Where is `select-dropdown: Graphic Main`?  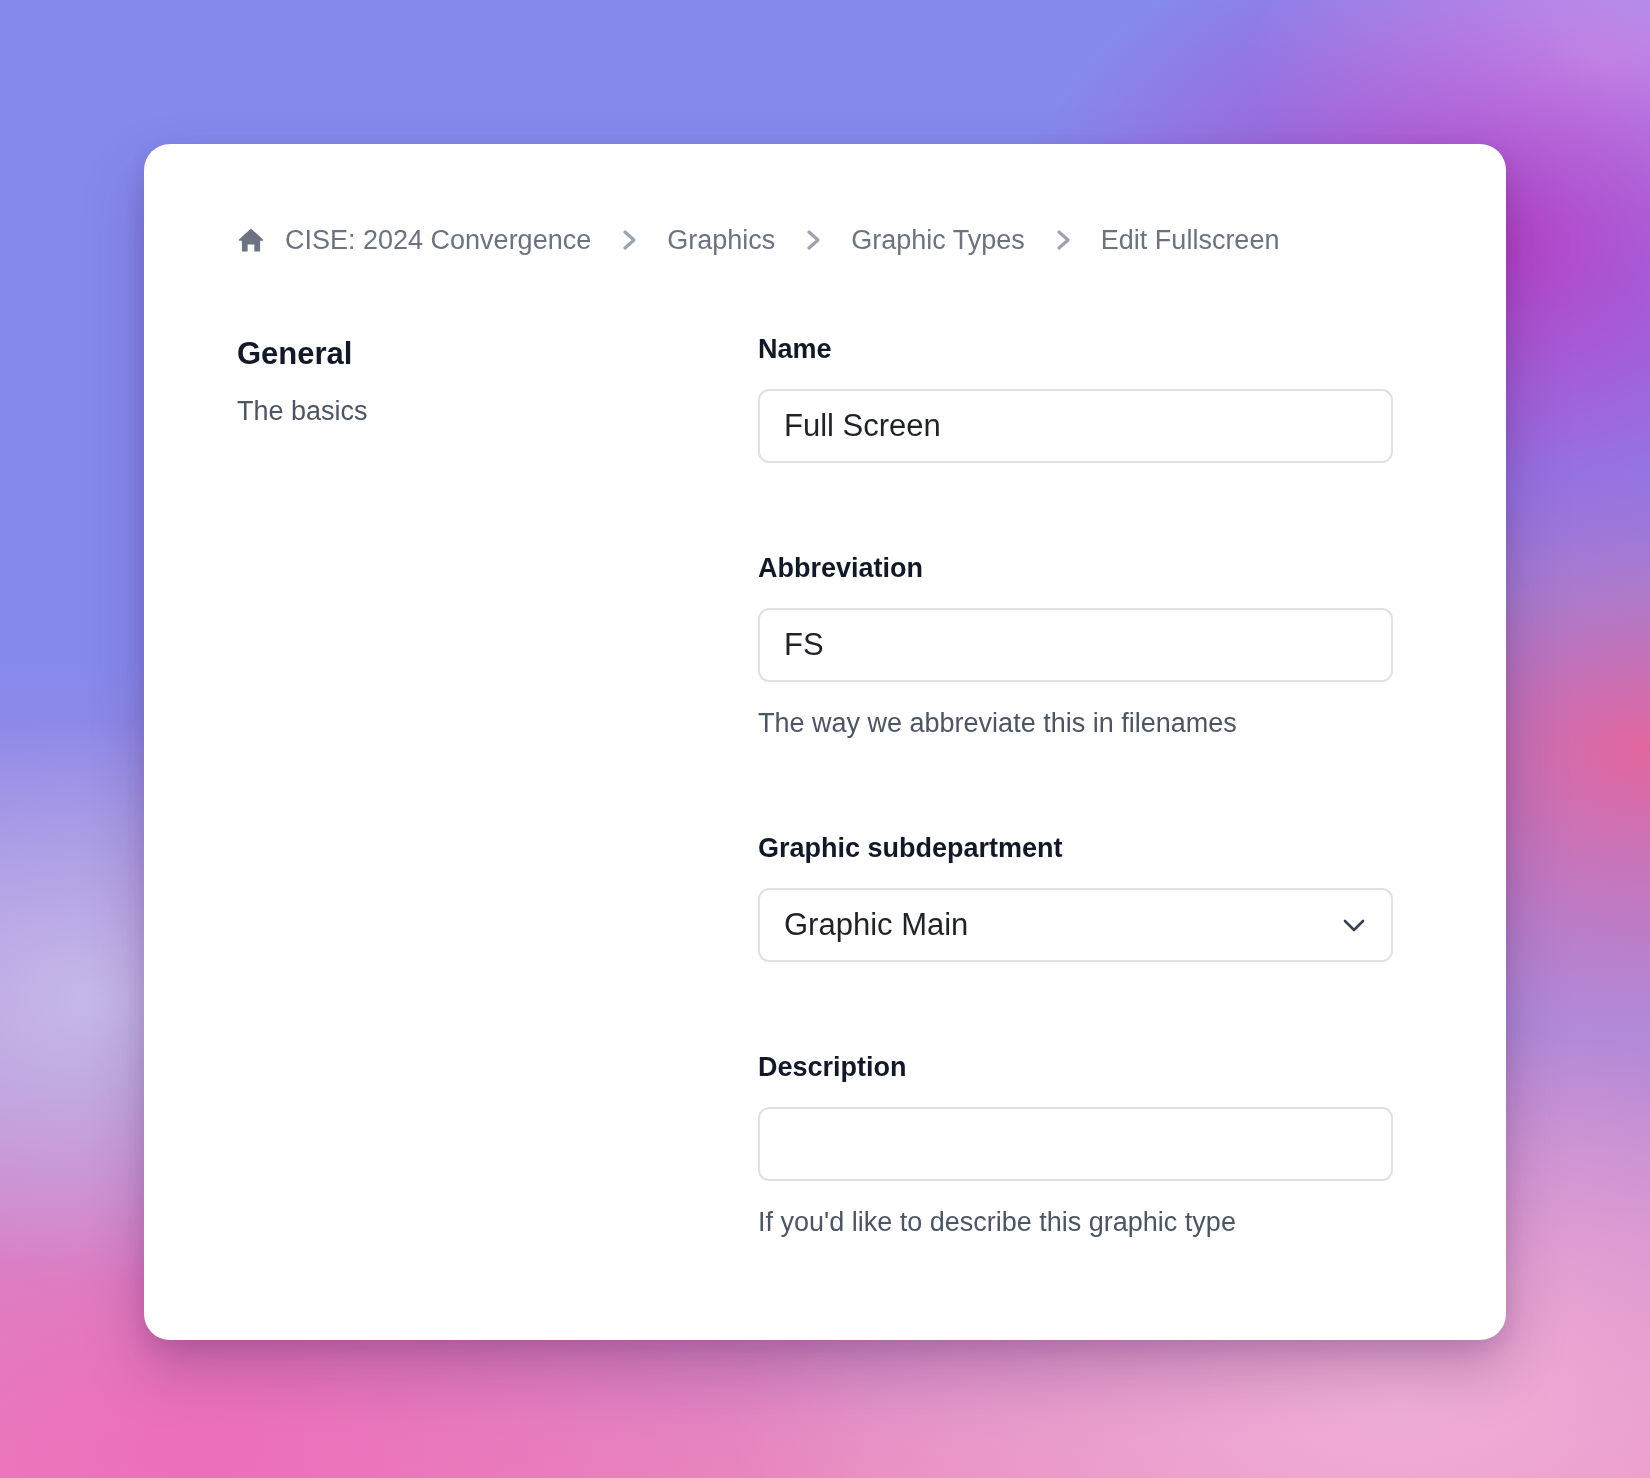 select-dropdown: Graphic Main is located at coordinates (1075, 925).